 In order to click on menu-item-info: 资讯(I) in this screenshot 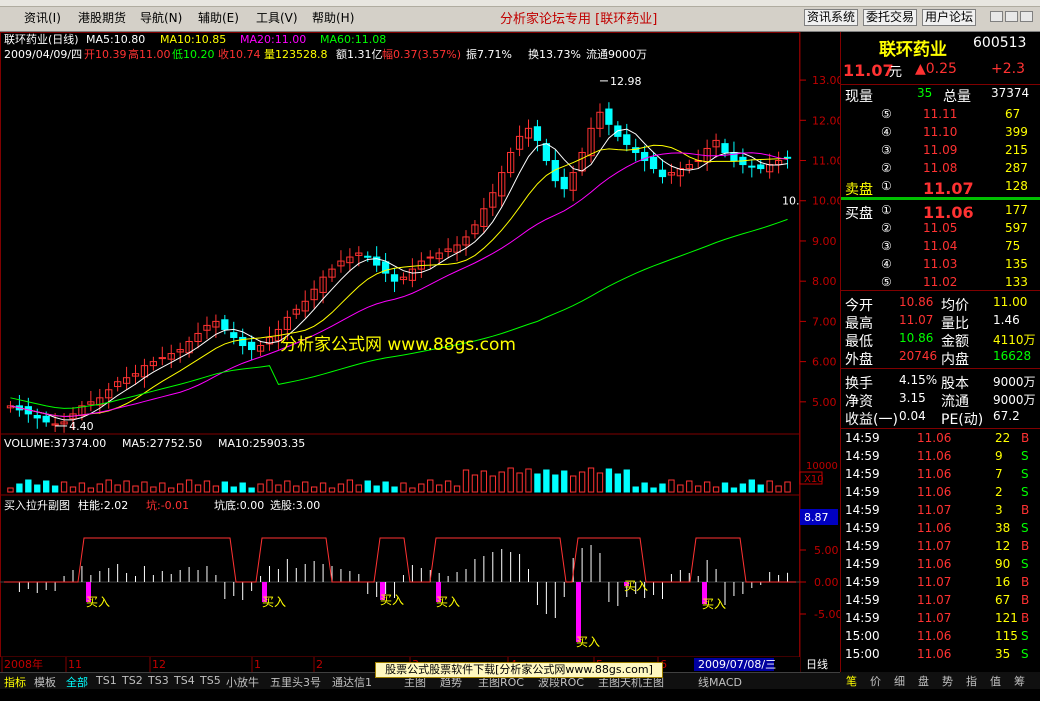, I will do `click(42, 17)`.